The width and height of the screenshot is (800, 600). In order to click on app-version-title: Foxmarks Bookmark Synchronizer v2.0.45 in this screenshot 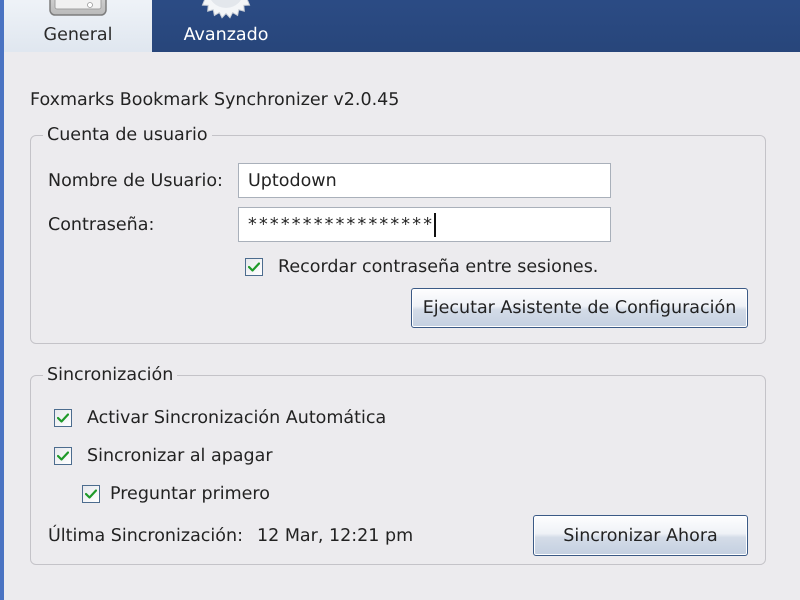, I will do `click(215, 100)`.